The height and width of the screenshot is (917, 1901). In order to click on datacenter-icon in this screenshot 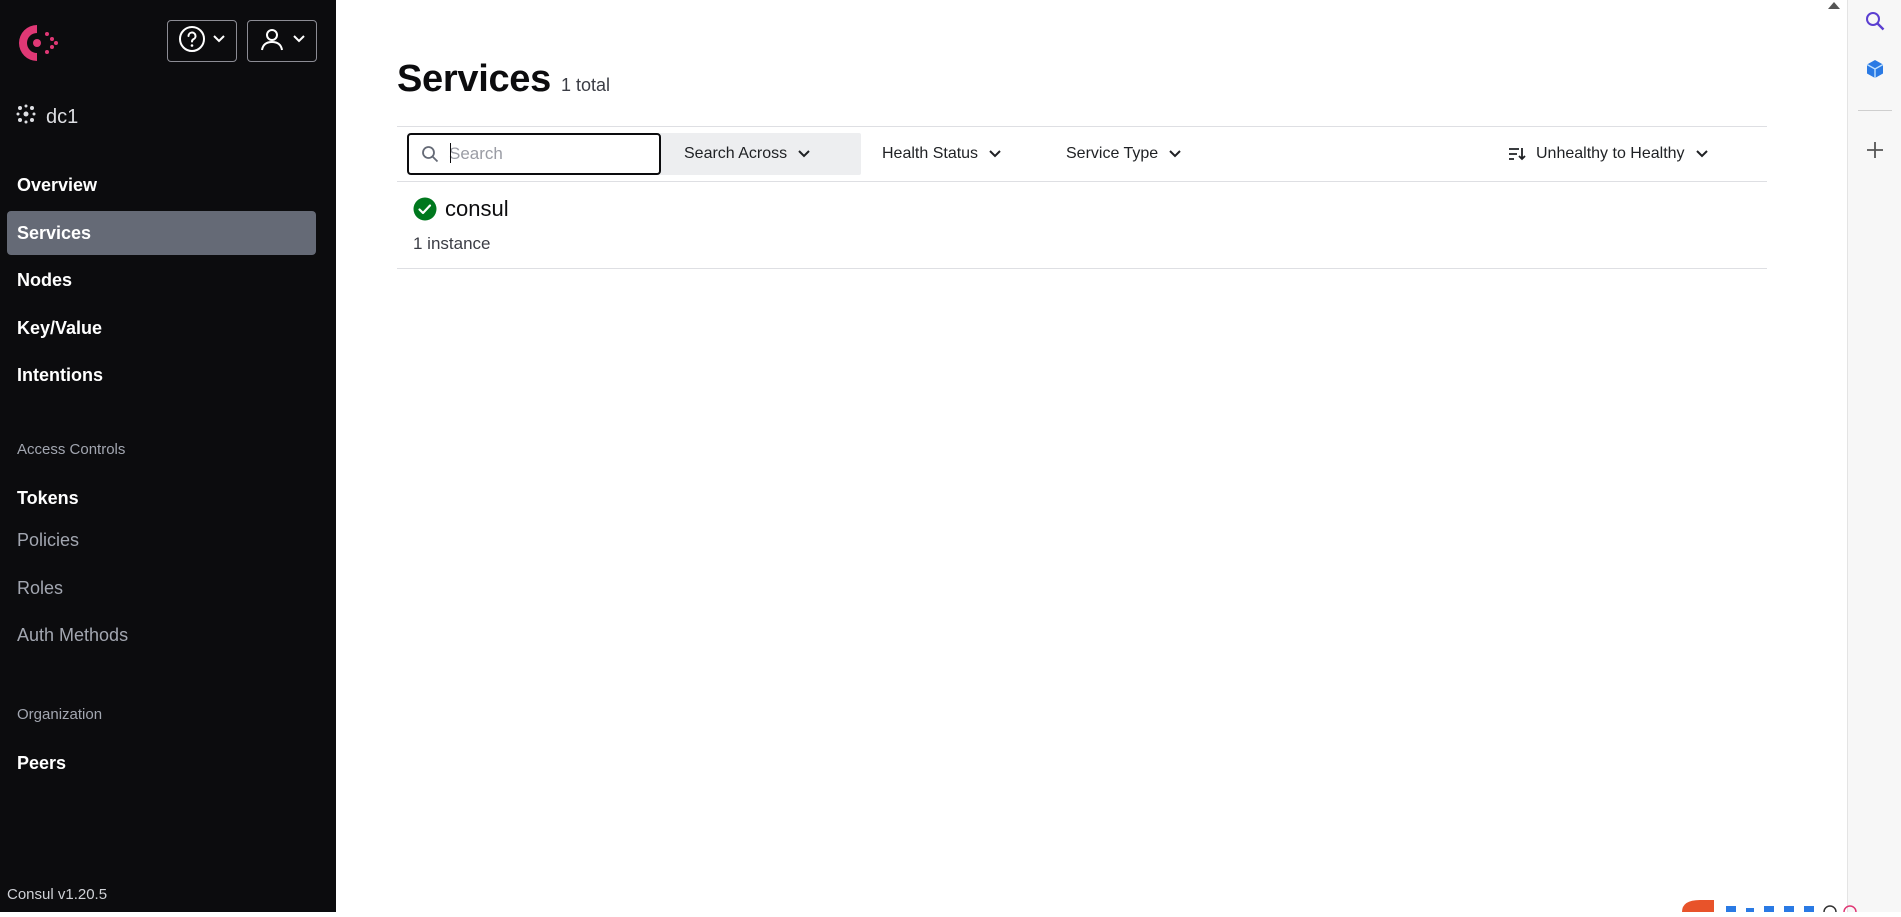, I will do `click(26, 117)`.